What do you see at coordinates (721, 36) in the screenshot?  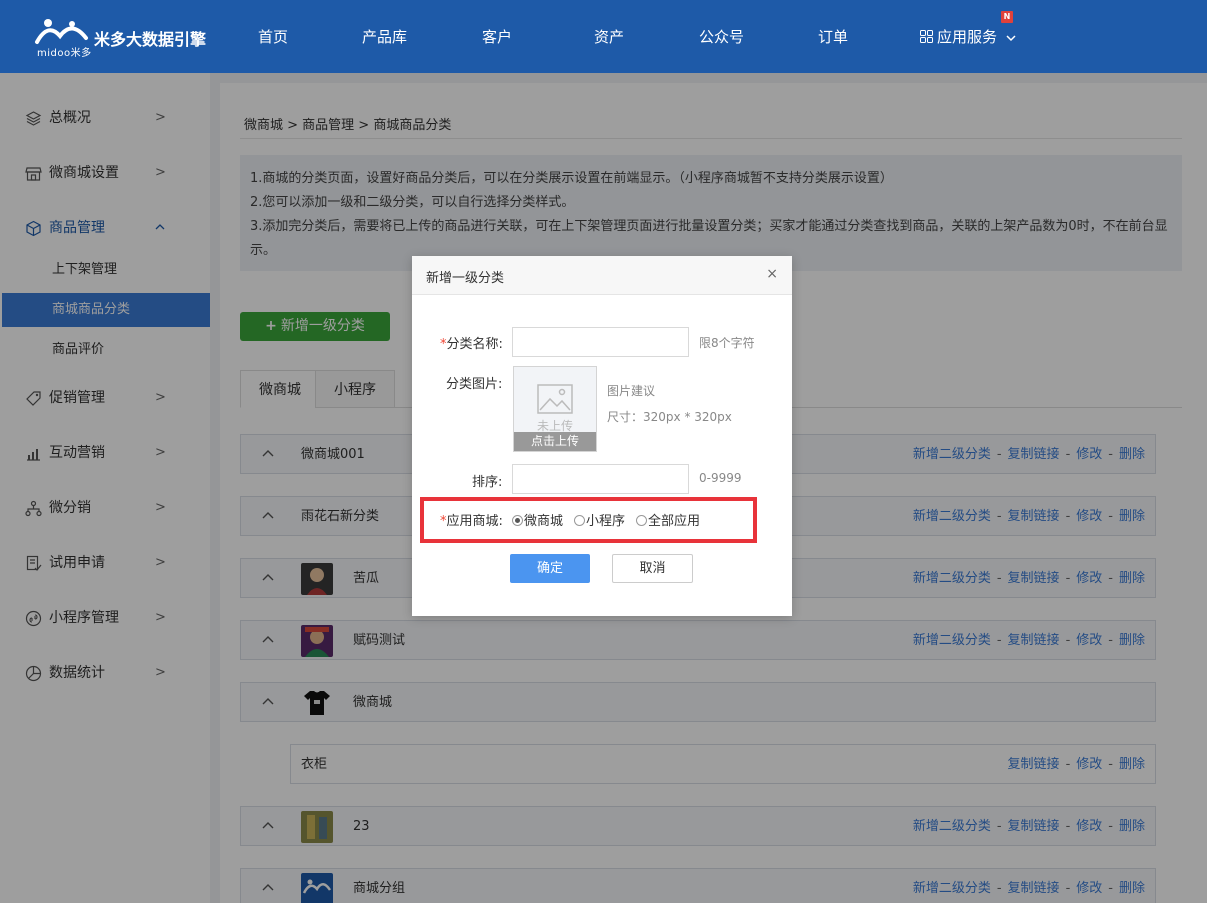 I see `nav-official-account: 公众号` at bounding box center [721, 36].